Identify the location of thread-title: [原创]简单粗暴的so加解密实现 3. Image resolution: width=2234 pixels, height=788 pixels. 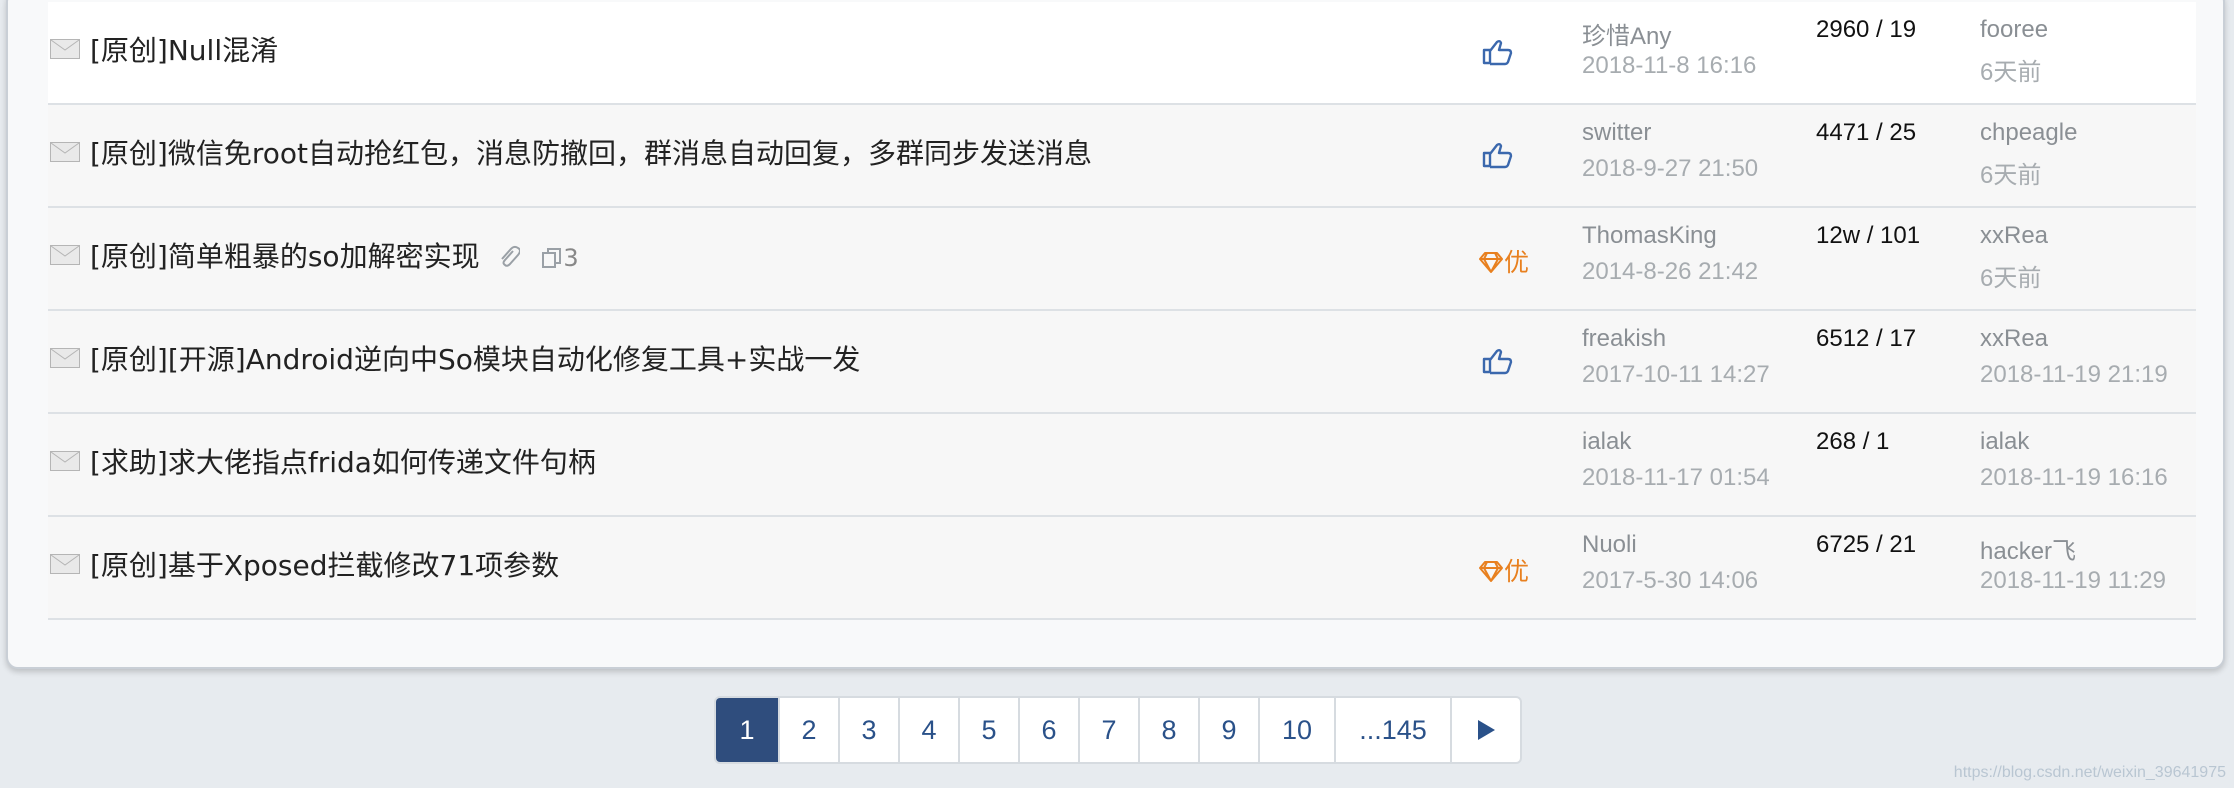
(334, 255).